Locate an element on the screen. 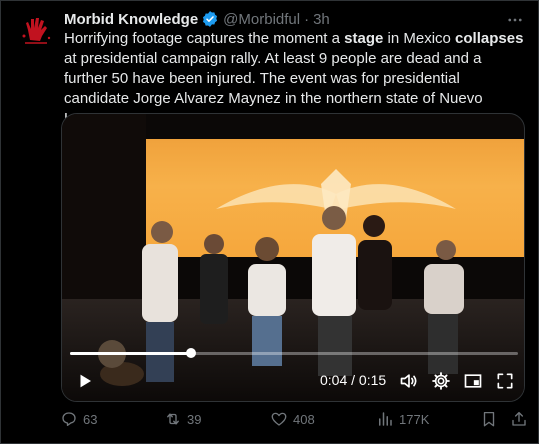 This screenshot has height=444, width=539. author-name: Morbid Knowledge is located at coordinates (131, 19).